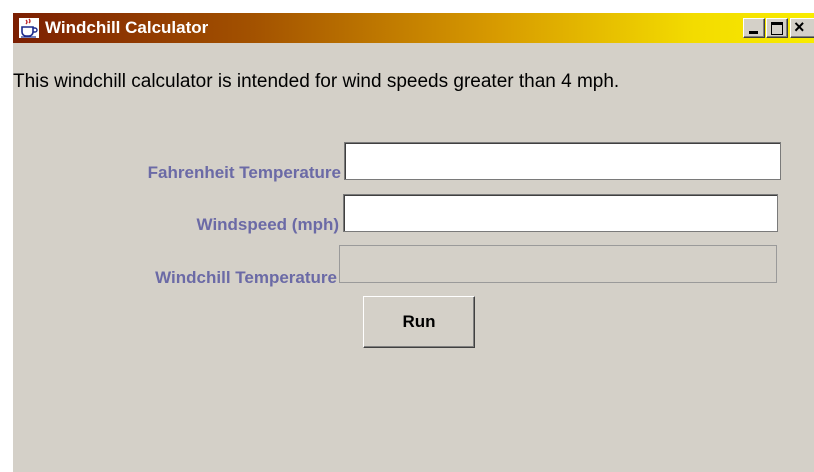 This screenshot has height=472, width=814. I want to click on windspeed-label: Windspeed (mph), so click(267, 224).